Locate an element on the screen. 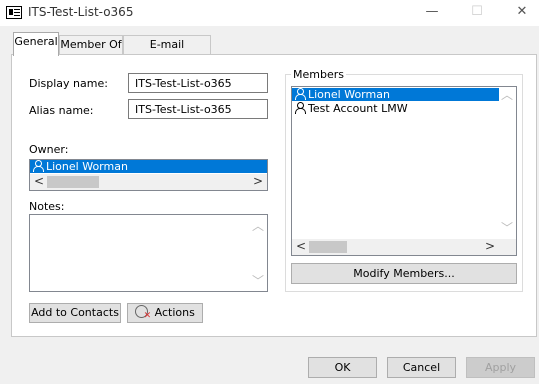 Image resolution: width=539 pixels, height=384 pixels. notes-textarea: ︿ ﹀ is located at coordinates (148, 253).